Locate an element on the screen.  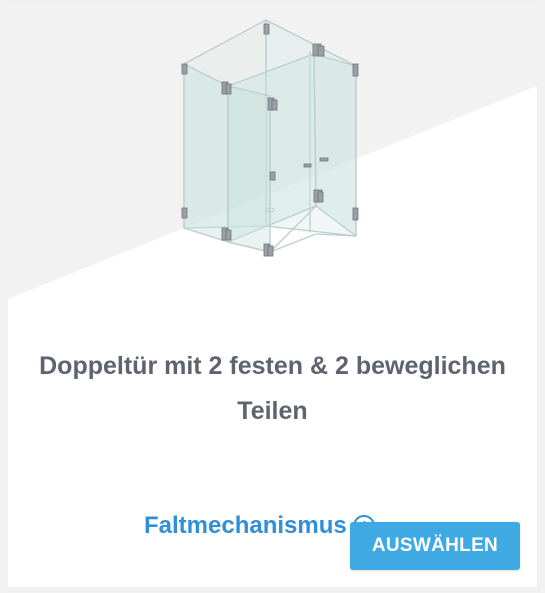
mechanism-label: Faltmechanismus is located at coordinates (245, 525).